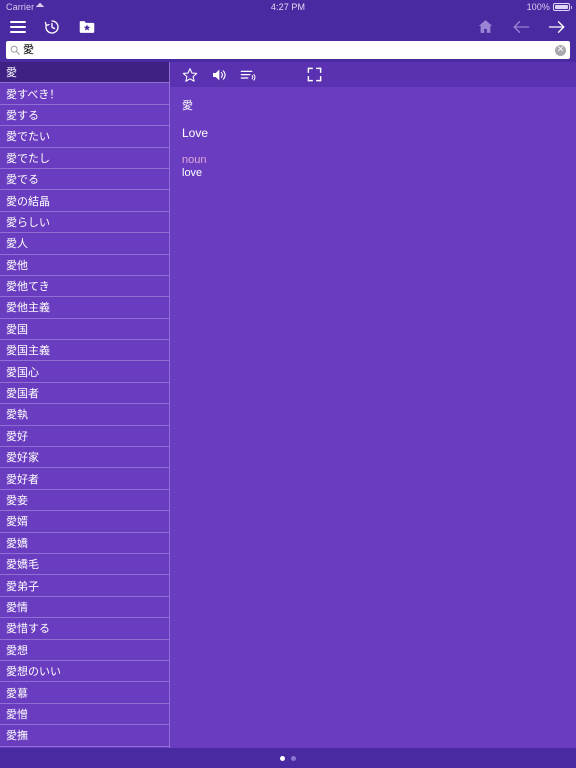  What do you see at coordinates (84, 565) in the screenshot?
I see `list-item: 愛嬌毛` at bounding box center [84, 565].